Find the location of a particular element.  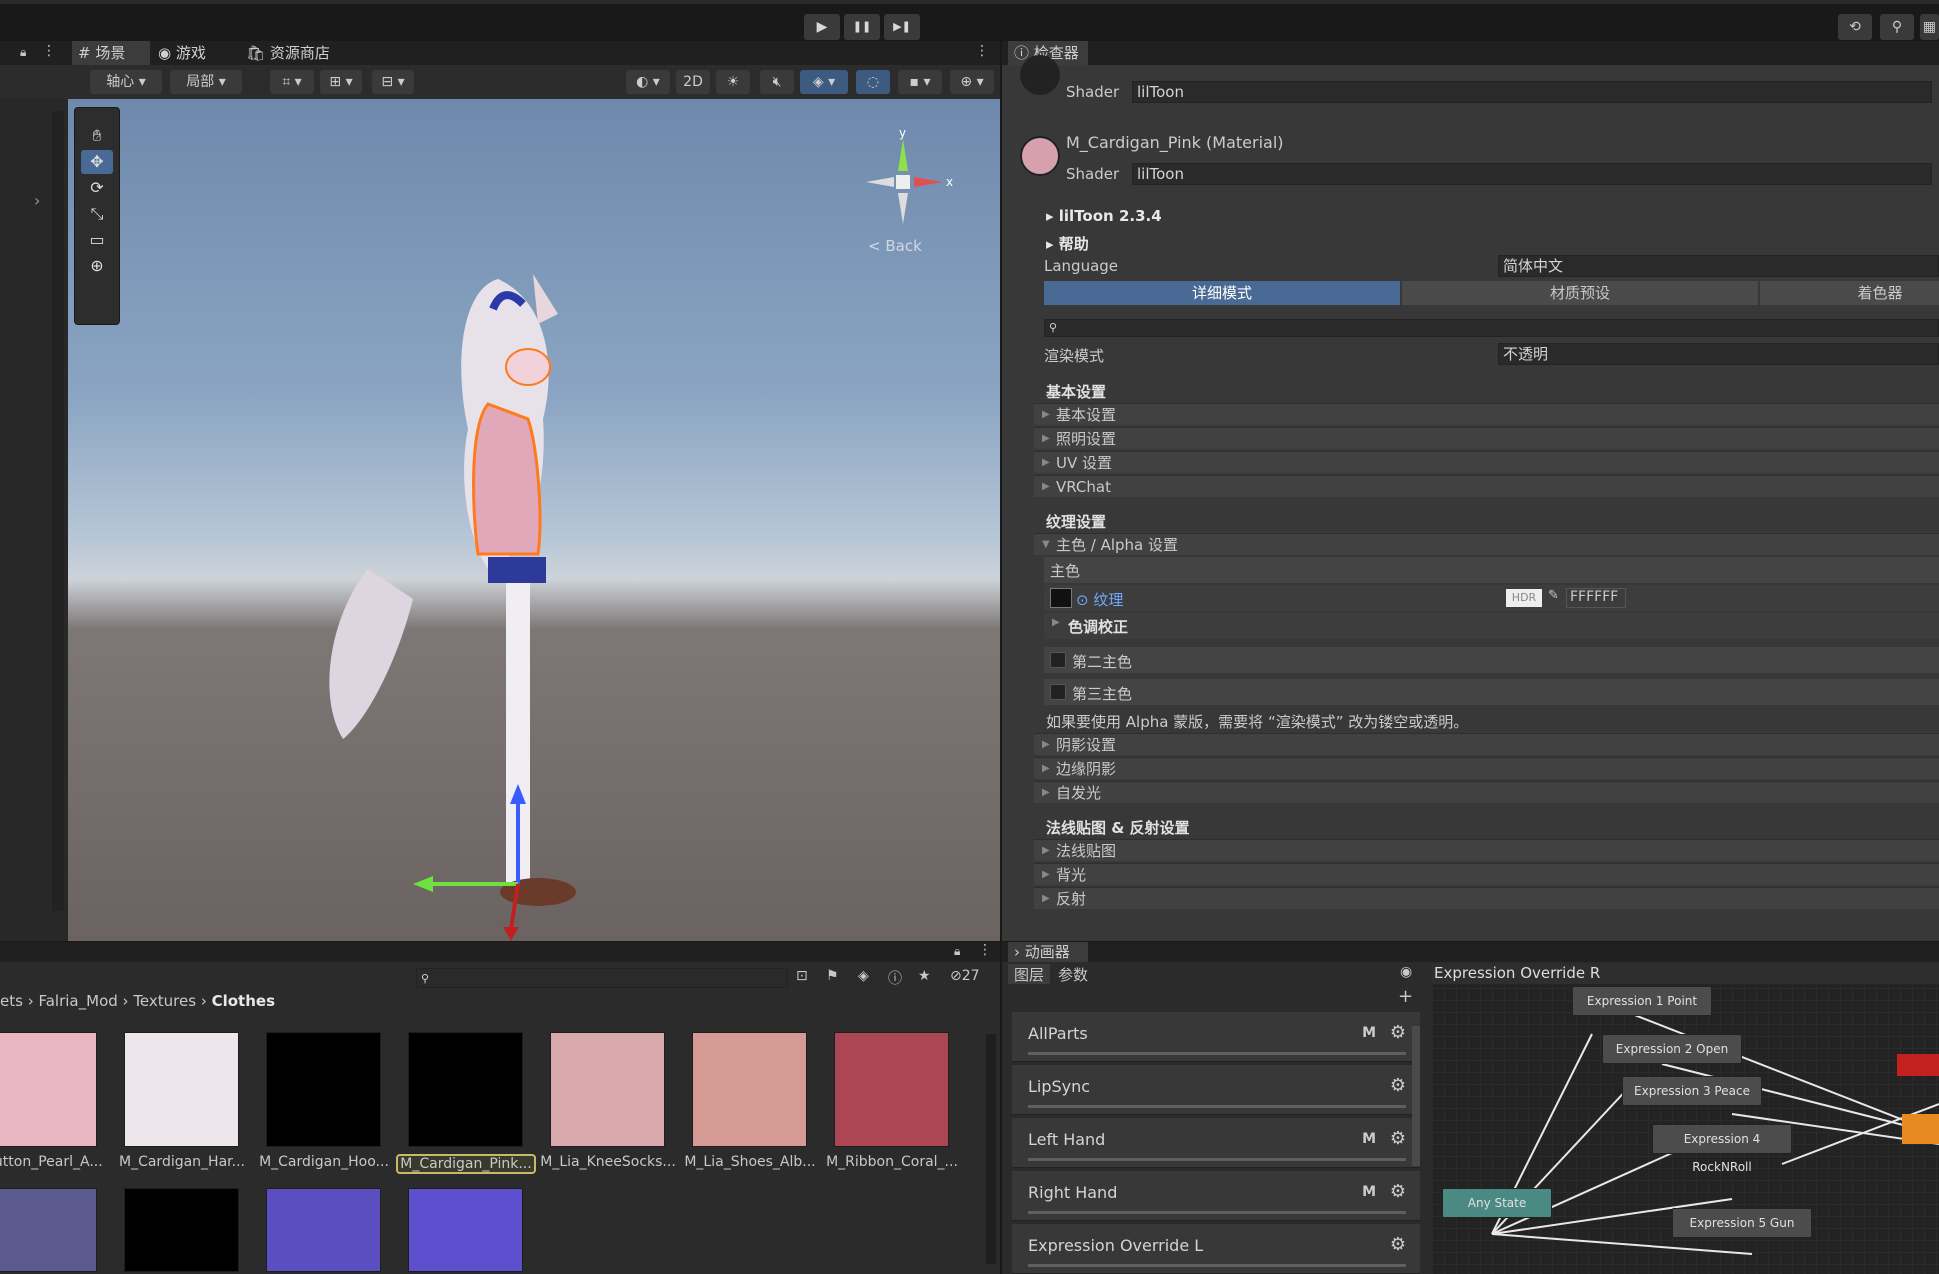

rotate-tool-icon: ⟳ is located at coordinates (97, 188).